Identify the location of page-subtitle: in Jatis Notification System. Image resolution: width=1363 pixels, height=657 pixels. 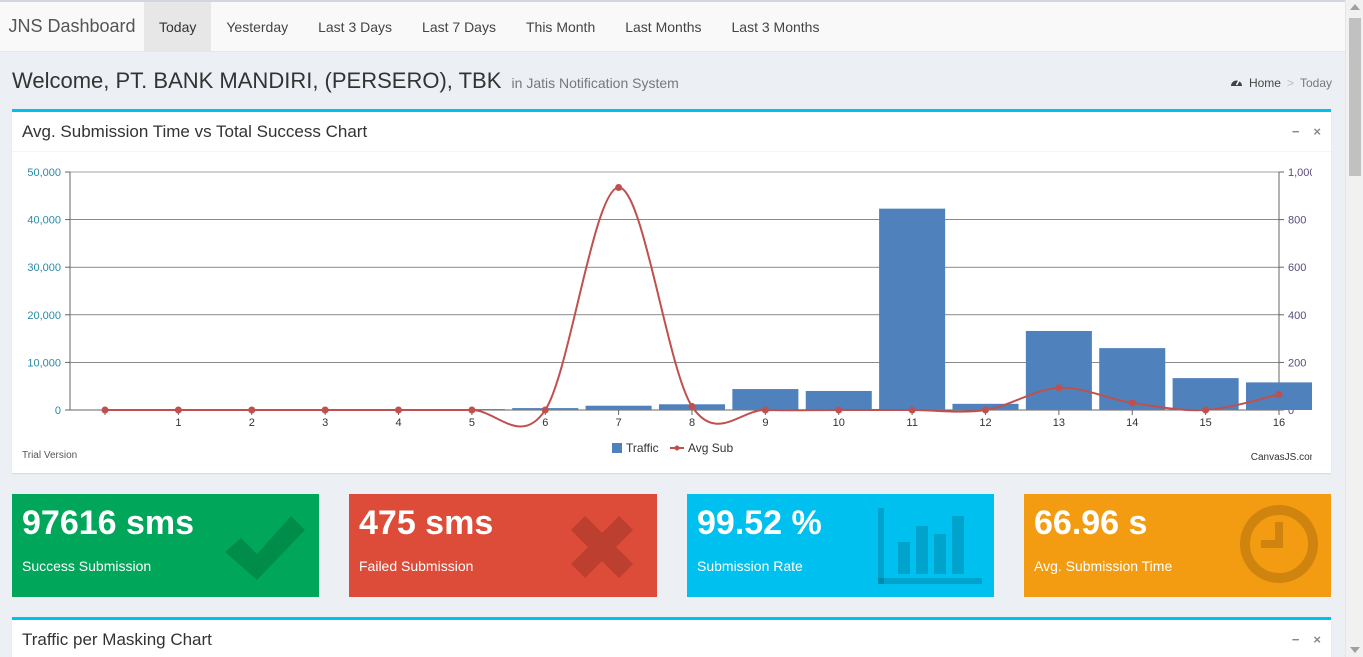
(595, 83).